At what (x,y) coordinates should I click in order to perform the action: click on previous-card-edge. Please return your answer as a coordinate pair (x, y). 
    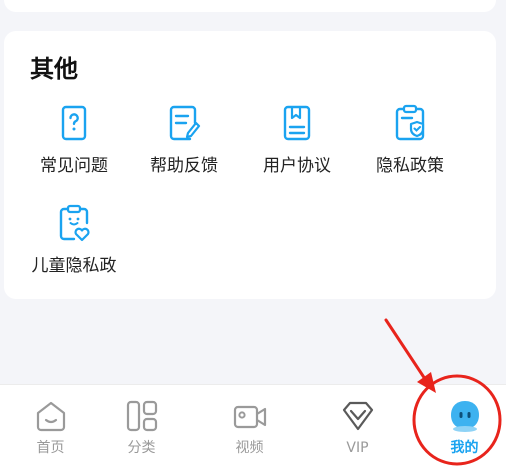
    Looking at the image, I should click on (250, 6).